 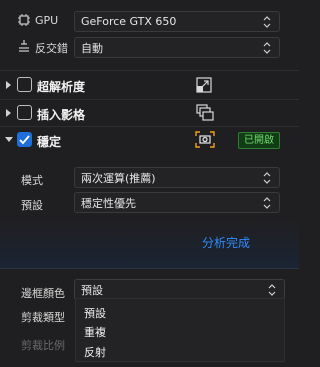 What do you see at coordinates (92, 48) in the screenshot?
I see `deinterlace-select-value: 自動` at bounding box center [92, 48].